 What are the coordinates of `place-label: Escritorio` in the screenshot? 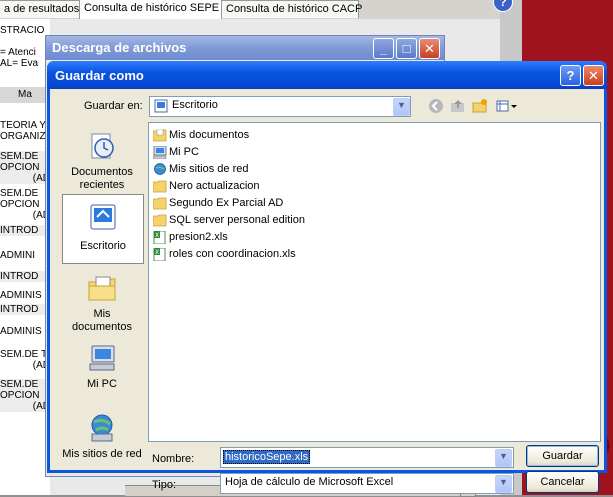 It's located at (103, 246).